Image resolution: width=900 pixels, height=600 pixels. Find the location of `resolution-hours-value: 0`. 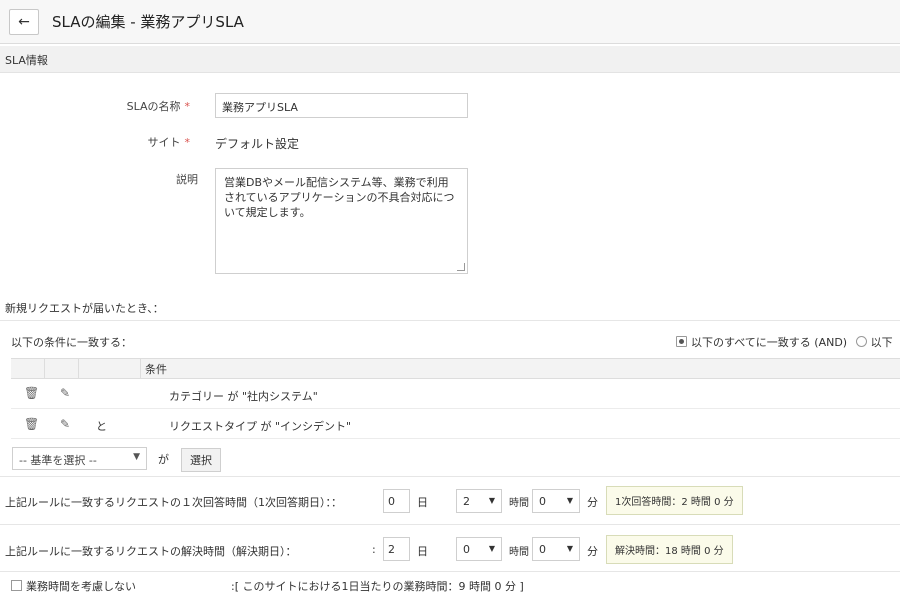

resolution-hours-value: 0 is located at coordinates (466, 549).